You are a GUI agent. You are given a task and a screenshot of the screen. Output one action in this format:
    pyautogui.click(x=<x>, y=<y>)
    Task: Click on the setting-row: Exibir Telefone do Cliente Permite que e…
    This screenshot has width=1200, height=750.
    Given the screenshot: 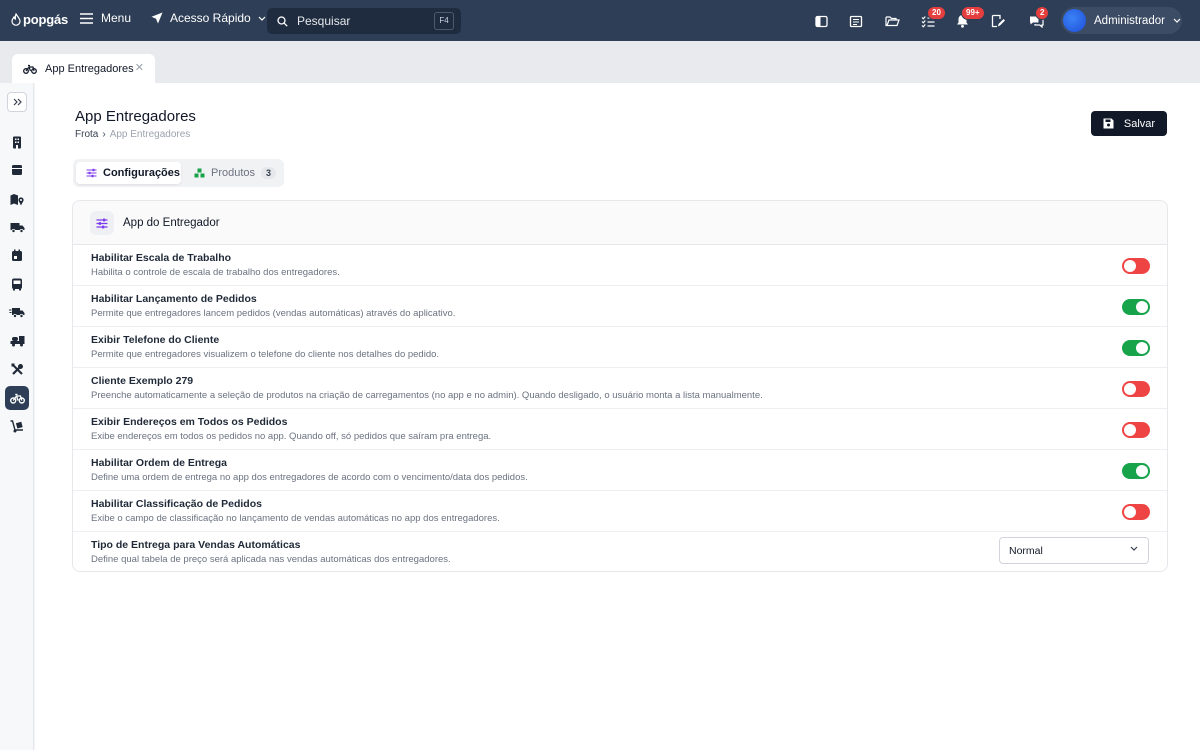 What is the action you would take?
    pyautogui.click(x=620, y=347)
    